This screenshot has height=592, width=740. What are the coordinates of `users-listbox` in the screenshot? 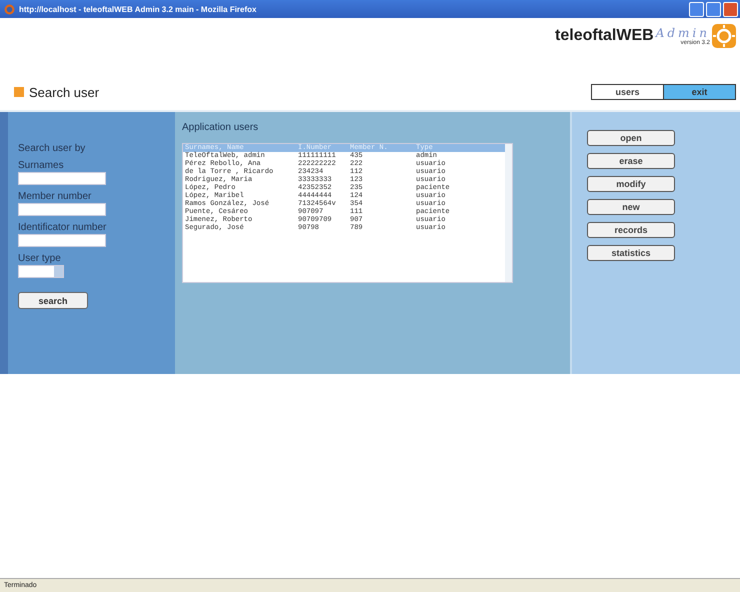 It's located at (347, 213).